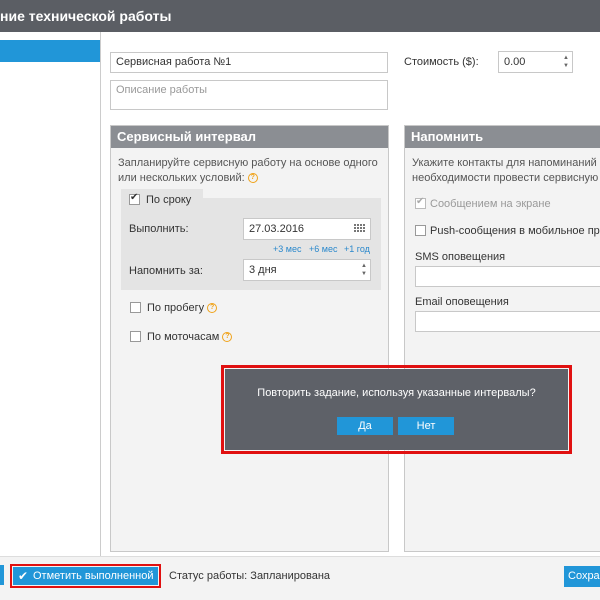  What do you see at coordinates (502, 137) in the screenshot?
I see `remind-title: Напомнить` at bounding box center [502, 137].